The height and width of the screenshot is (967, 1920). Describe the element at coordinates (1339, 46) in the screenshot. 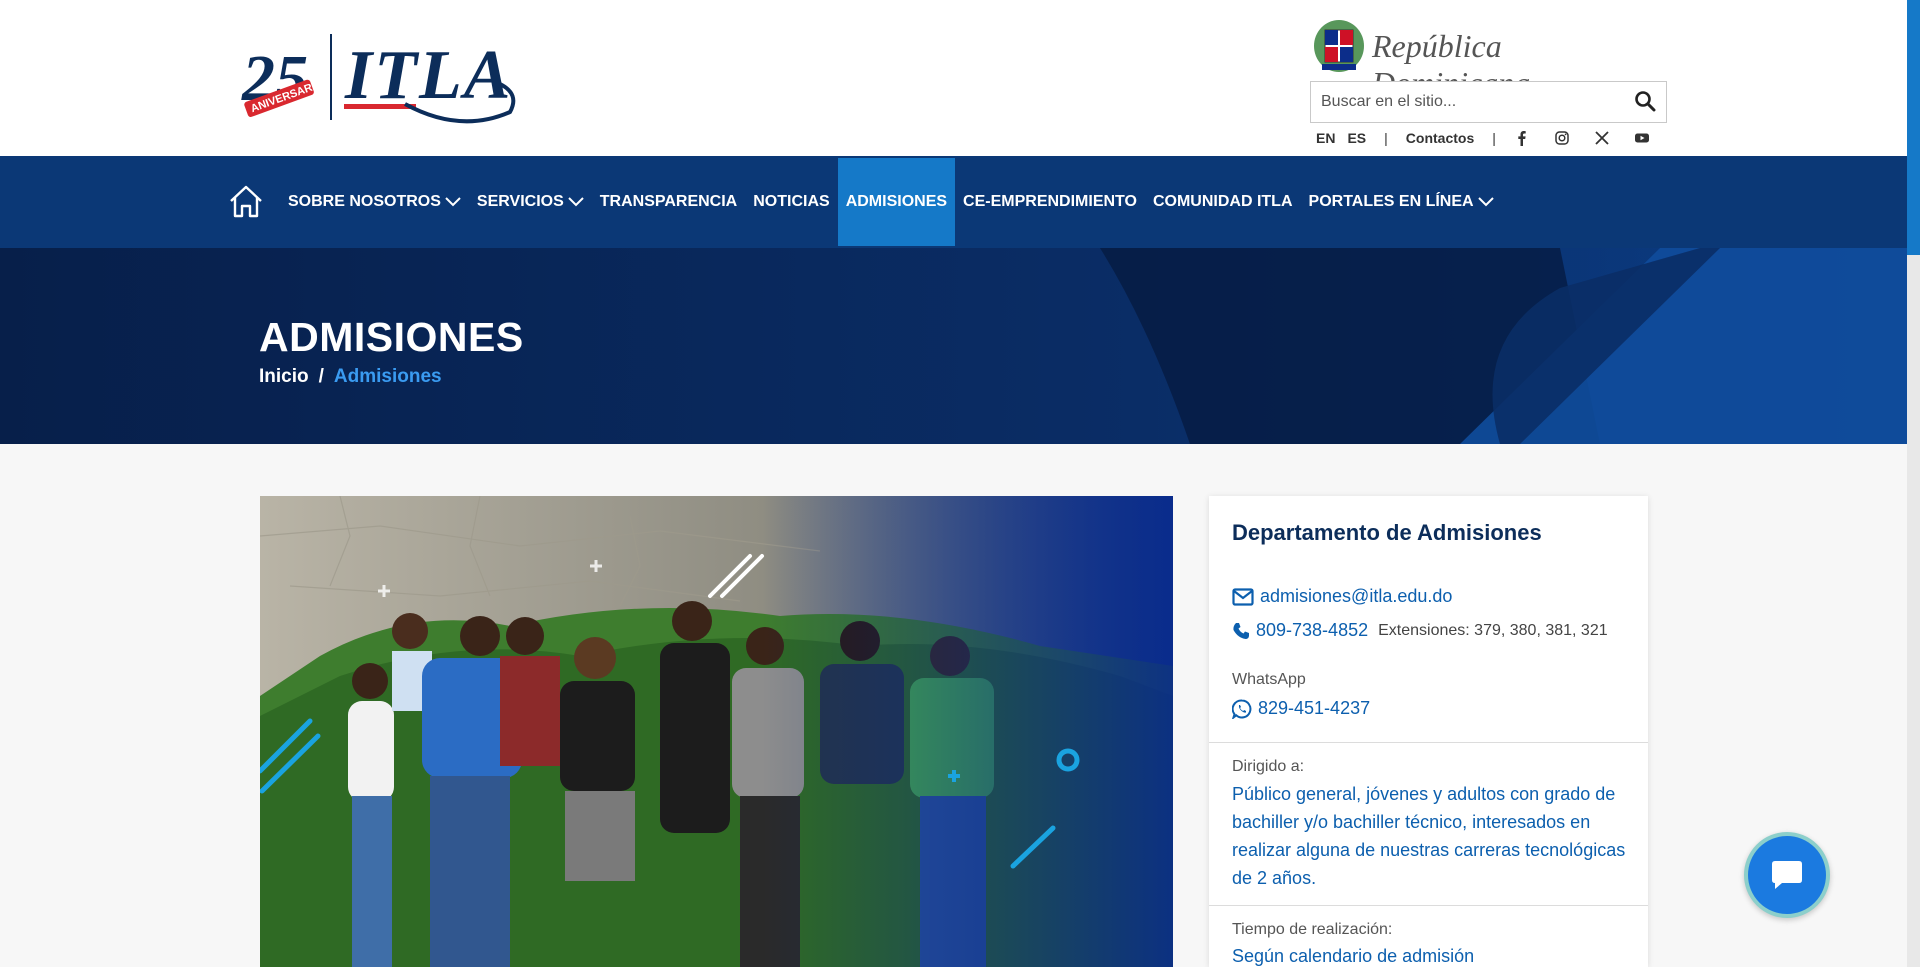

I see `coat-of-arms-icon` at that location.